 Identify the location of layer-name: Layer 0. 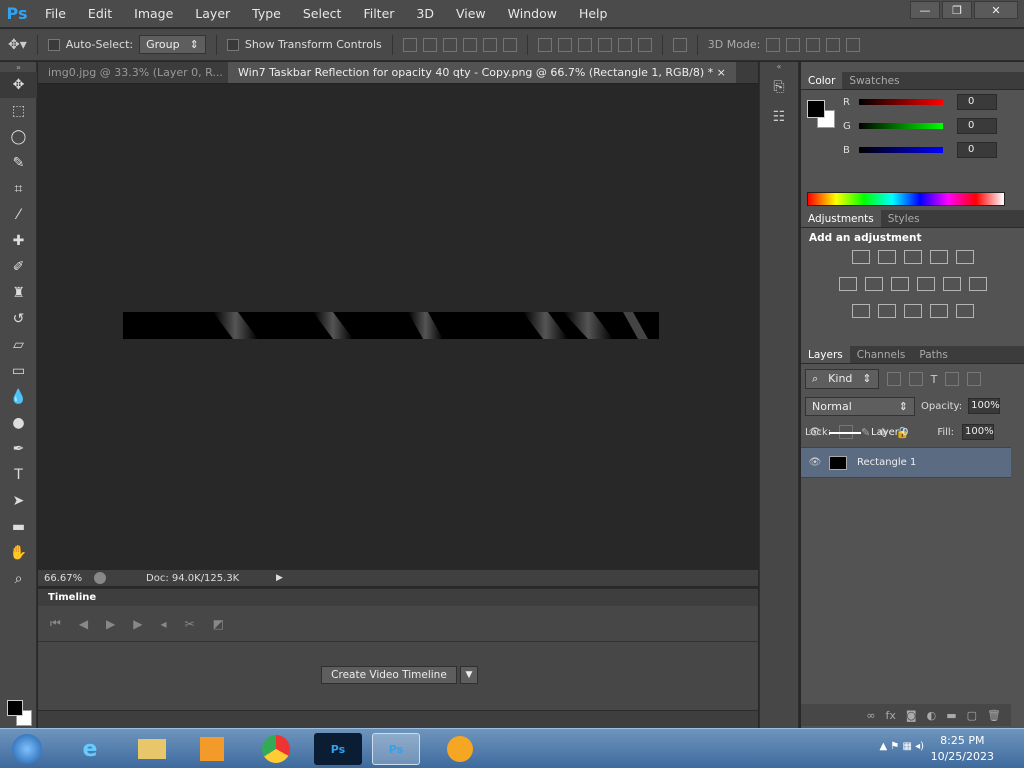
(889, 432).